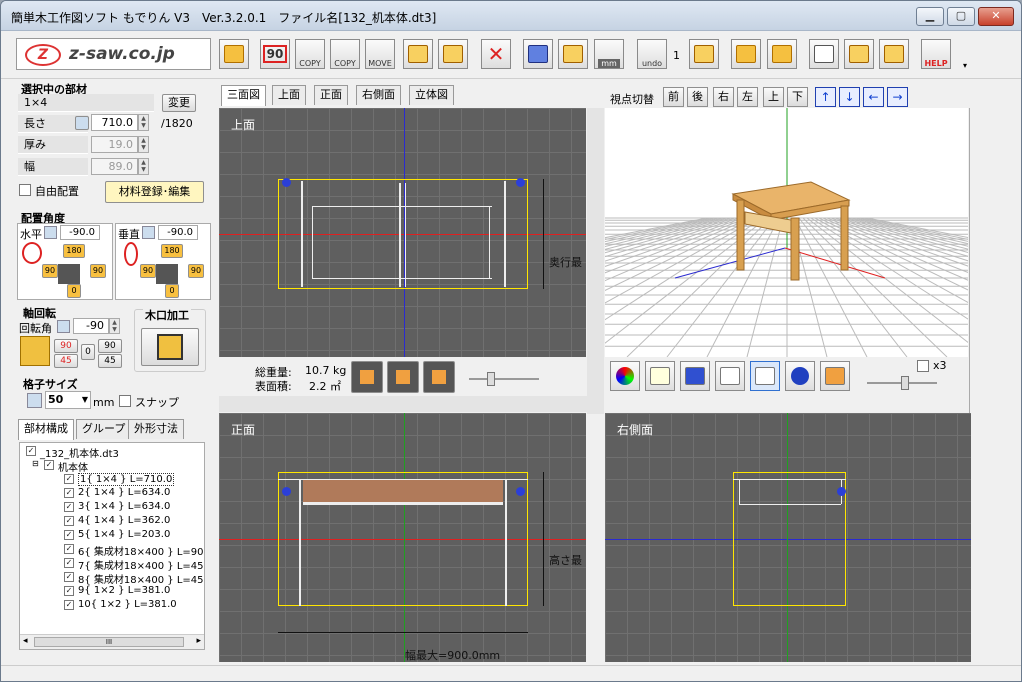  What do you see at coordinates (126, 479) in the screenshot?
I see `tree-item: 1{ 1×4 } L=710.0` at bounding box center [126, 479].